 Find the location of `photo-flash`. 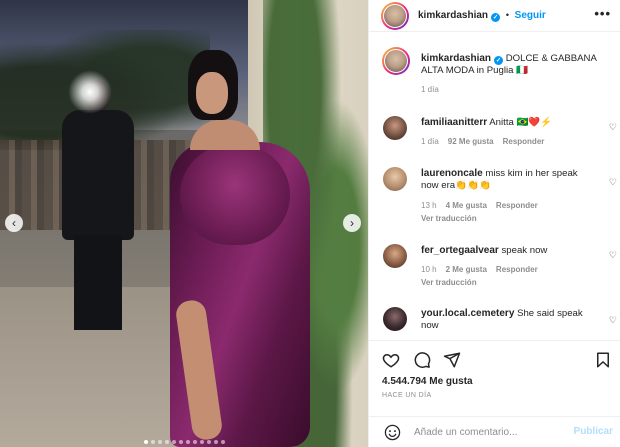

photo-flash is located at coordinates (90, 92).